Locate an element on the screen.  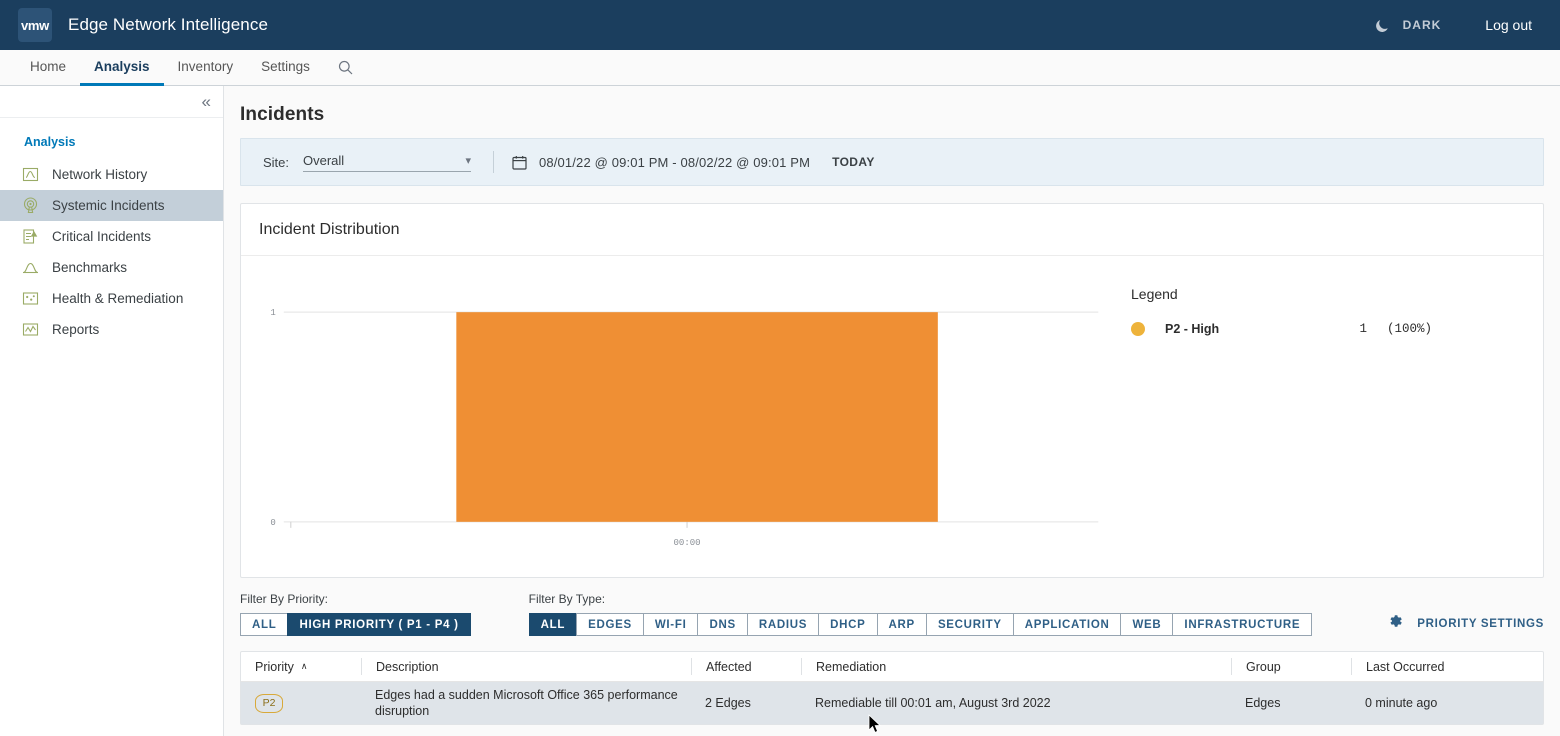
svg-text: 1 is located at coordinates (272, 312).